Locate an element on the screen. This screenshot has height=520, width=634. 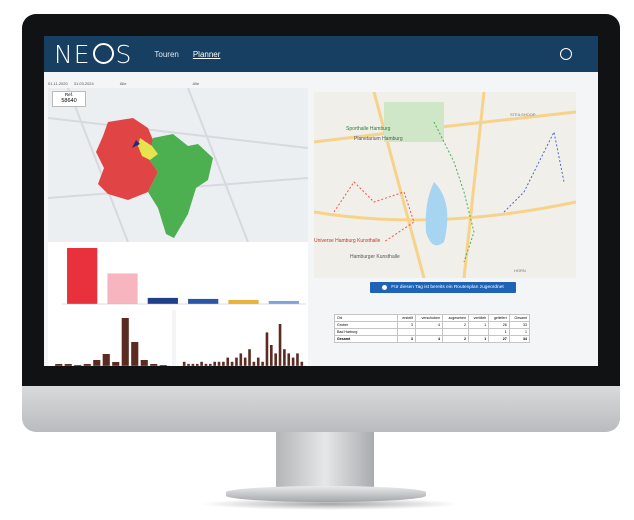
cell: 26 is located at coordinates (499, 325).